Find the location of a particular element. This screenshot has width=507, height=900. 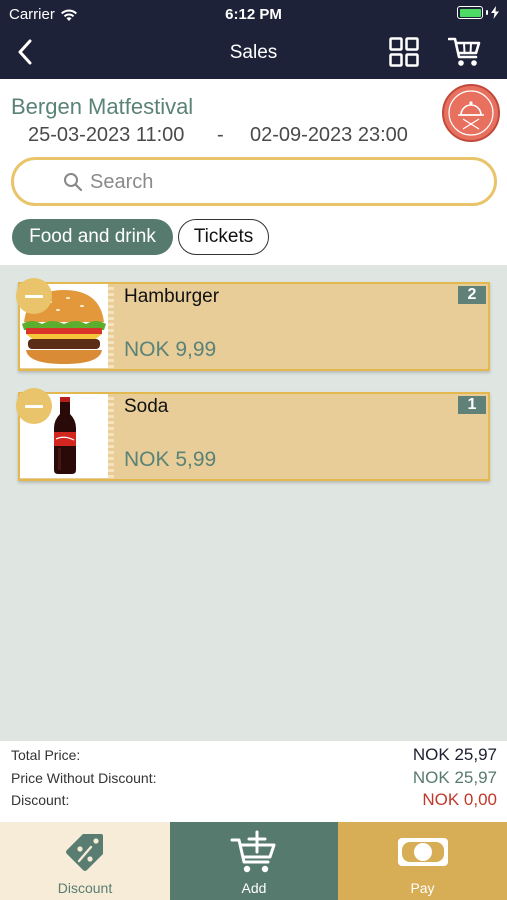

event-start-date: 25-03-2023 11:00 is located at coordinates (106, 135).